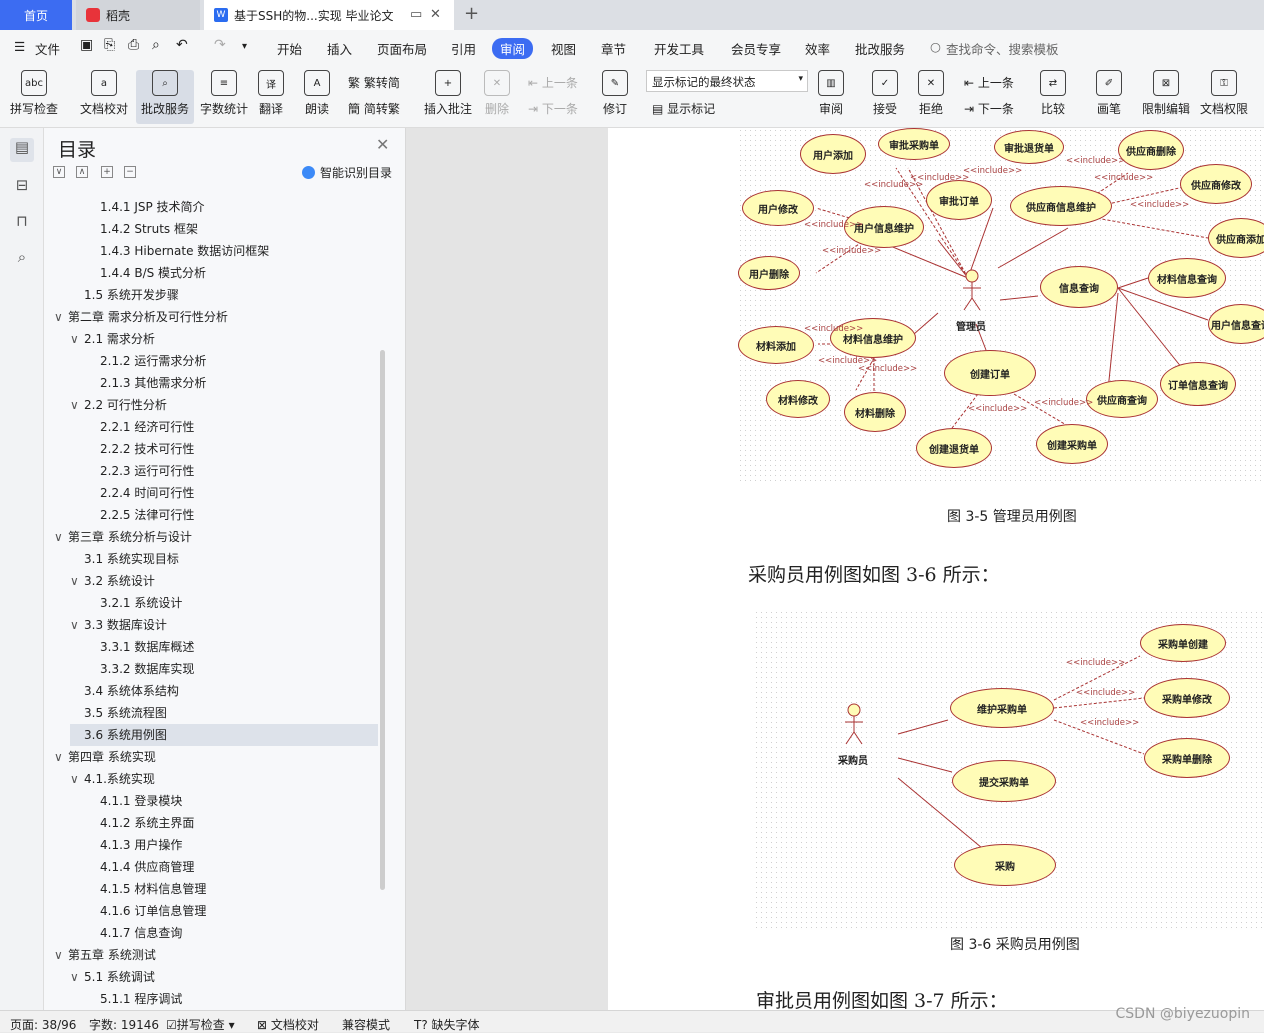 This screenshot has width=1264, height=1033. What do you see at coordinates (107, 172) in the screenshot?
I see `plus-icon: +` at bounding box center [107, 172].